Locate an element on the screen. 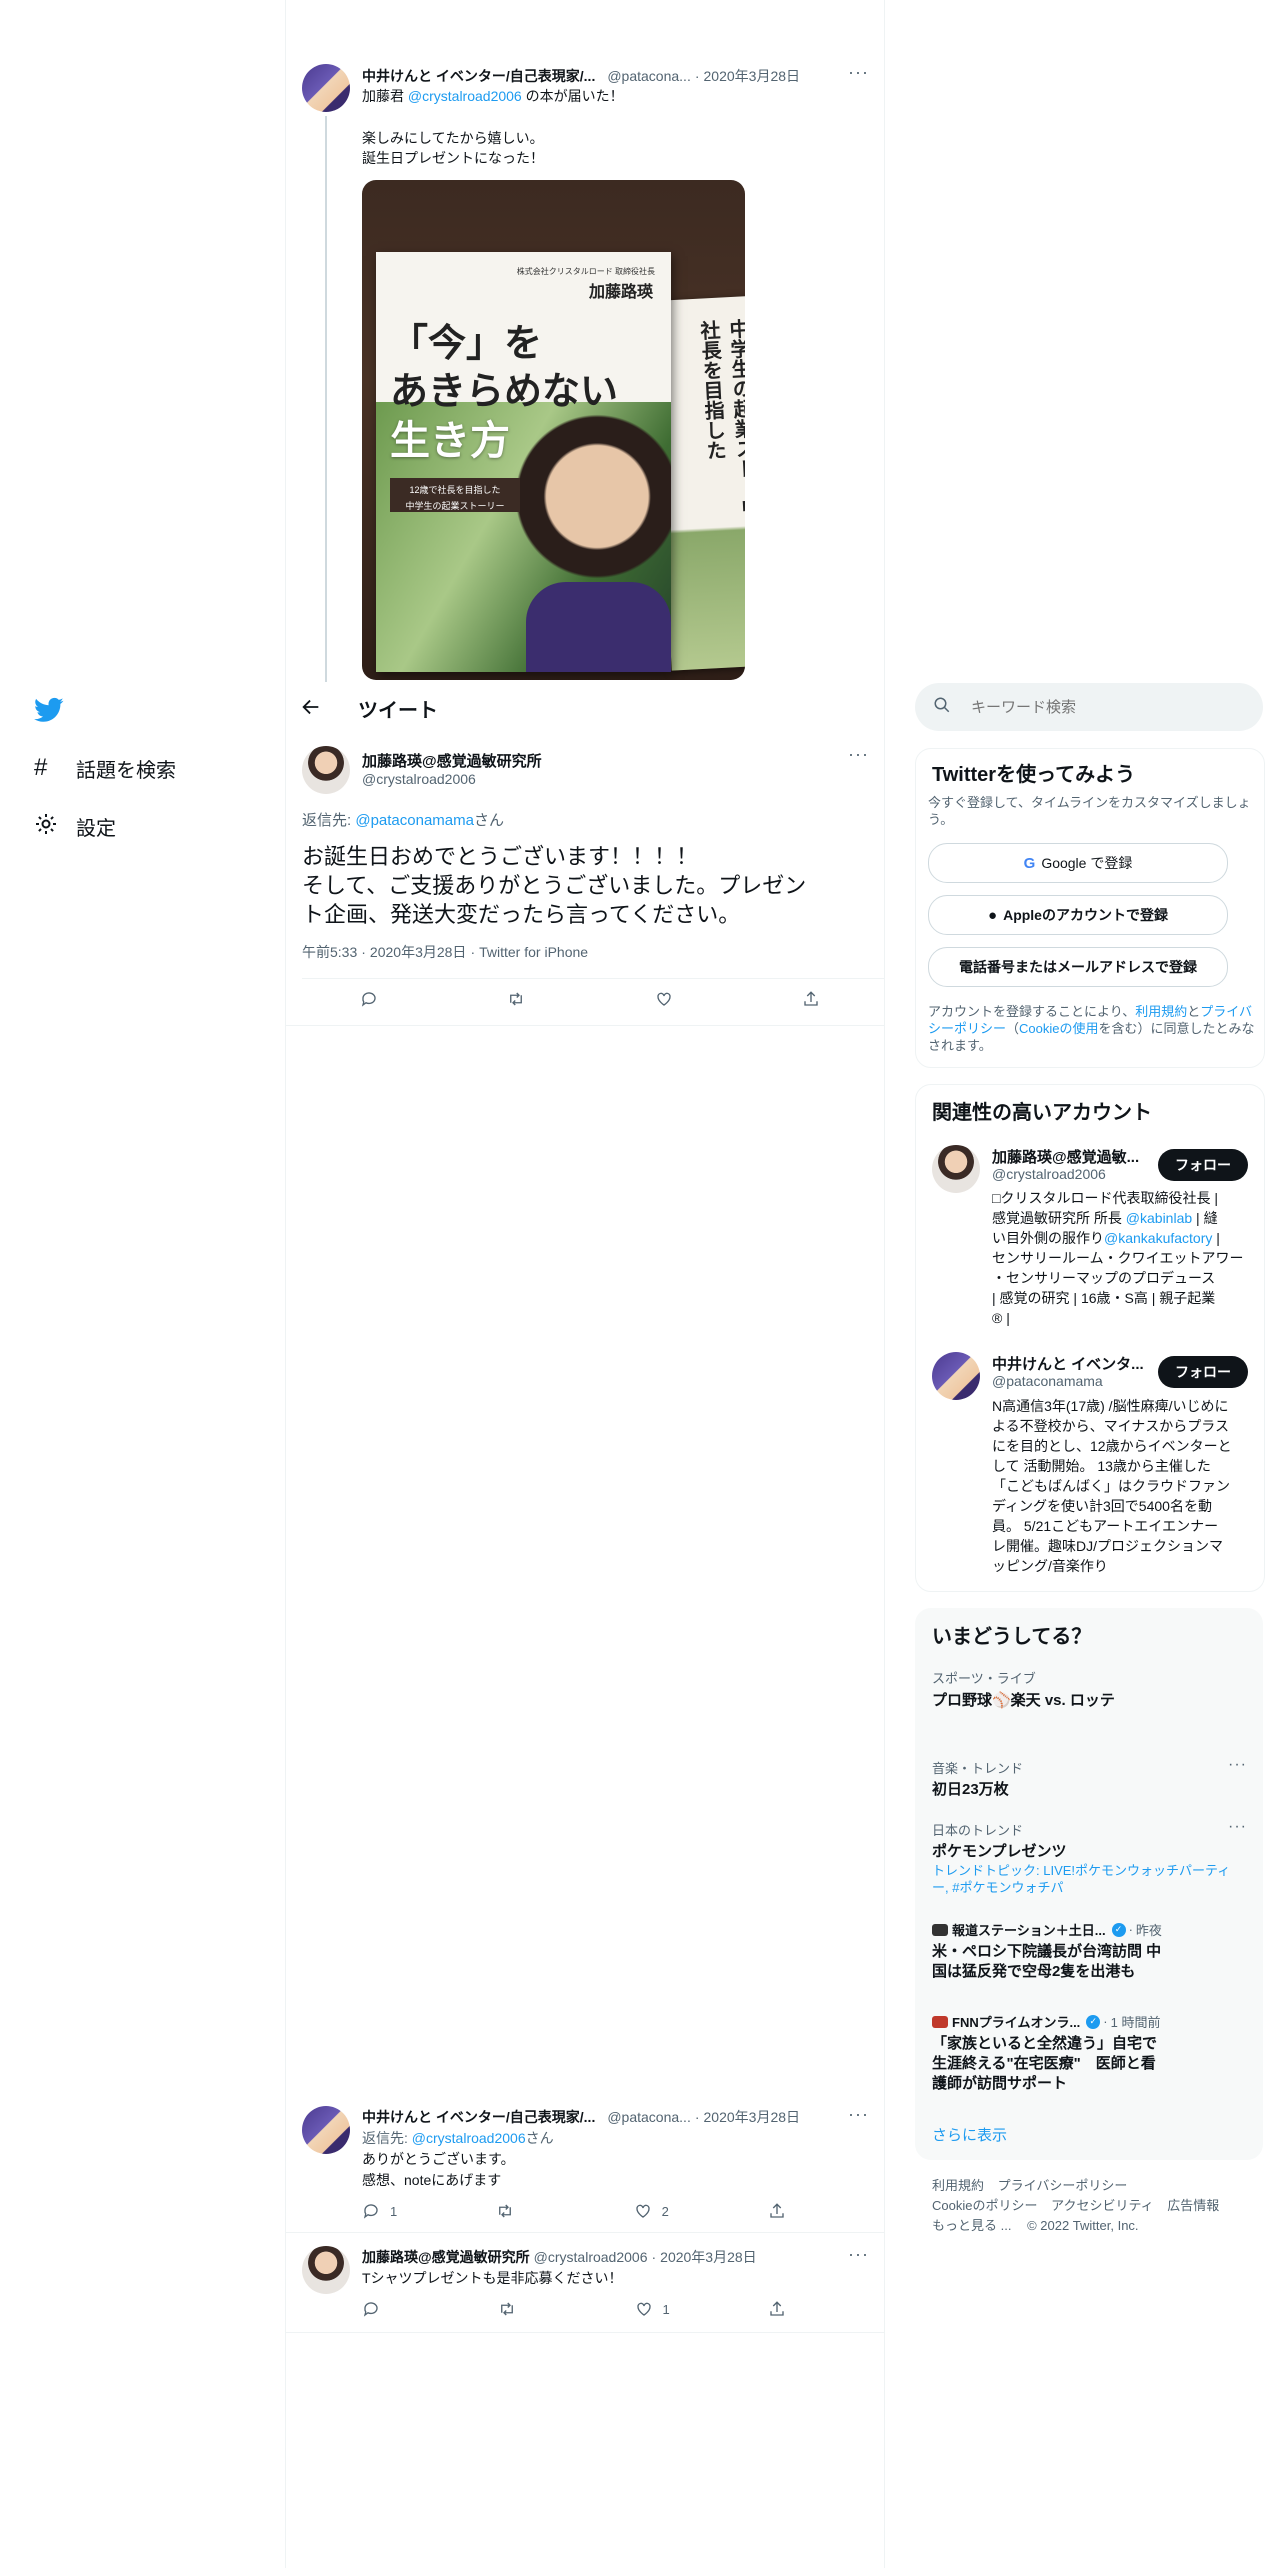 The image size is (1284, 2568). tweet-actions: 1 2 is located at coordinates (574, 2211).